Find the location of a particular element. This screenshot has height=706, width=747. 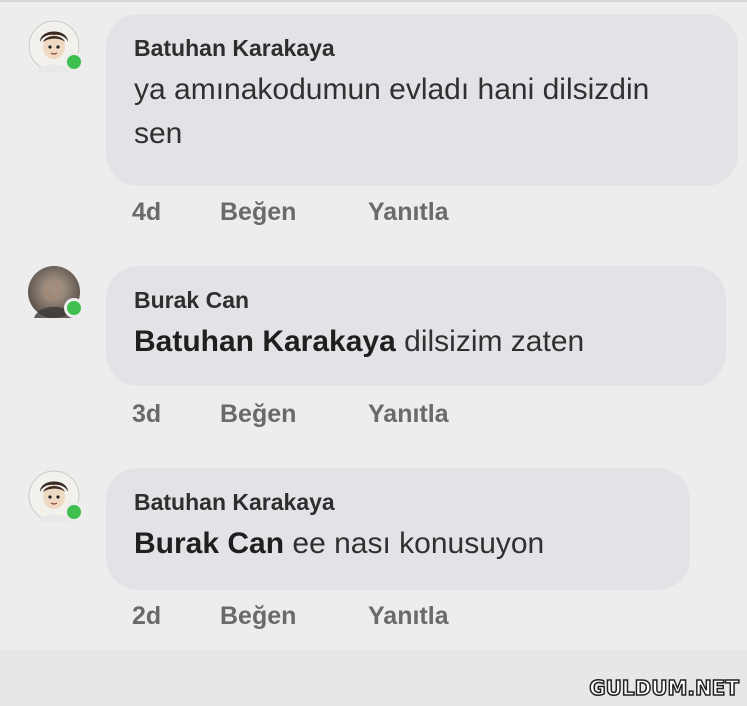

top-divider is located at coordinates (373, 1).